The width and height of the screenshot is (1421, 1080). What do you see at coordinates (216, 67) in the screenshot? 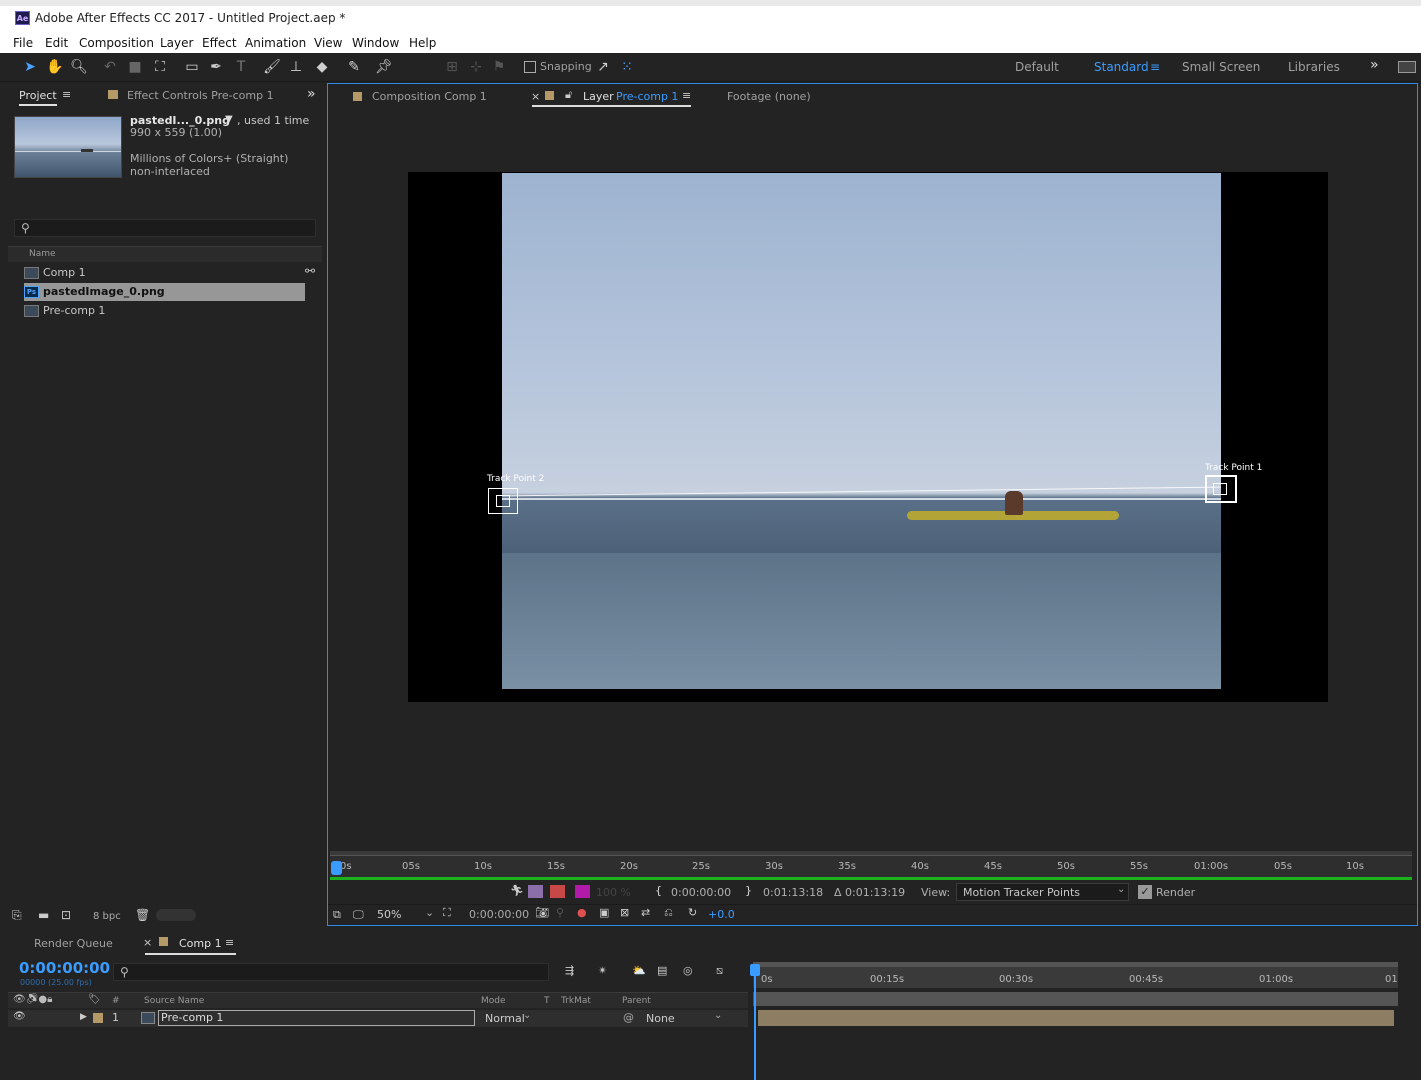
I see `pen-tool-icon: ✒` at bounding box center [216, 67].